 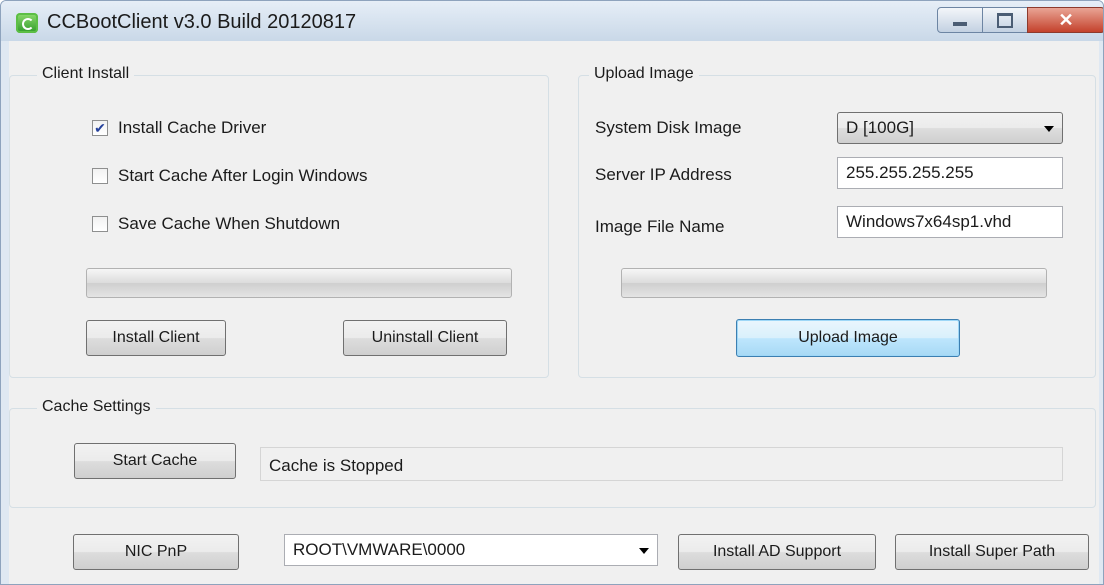 I want to click on system-disk-value: D [100G], so click(x=880, y=127).